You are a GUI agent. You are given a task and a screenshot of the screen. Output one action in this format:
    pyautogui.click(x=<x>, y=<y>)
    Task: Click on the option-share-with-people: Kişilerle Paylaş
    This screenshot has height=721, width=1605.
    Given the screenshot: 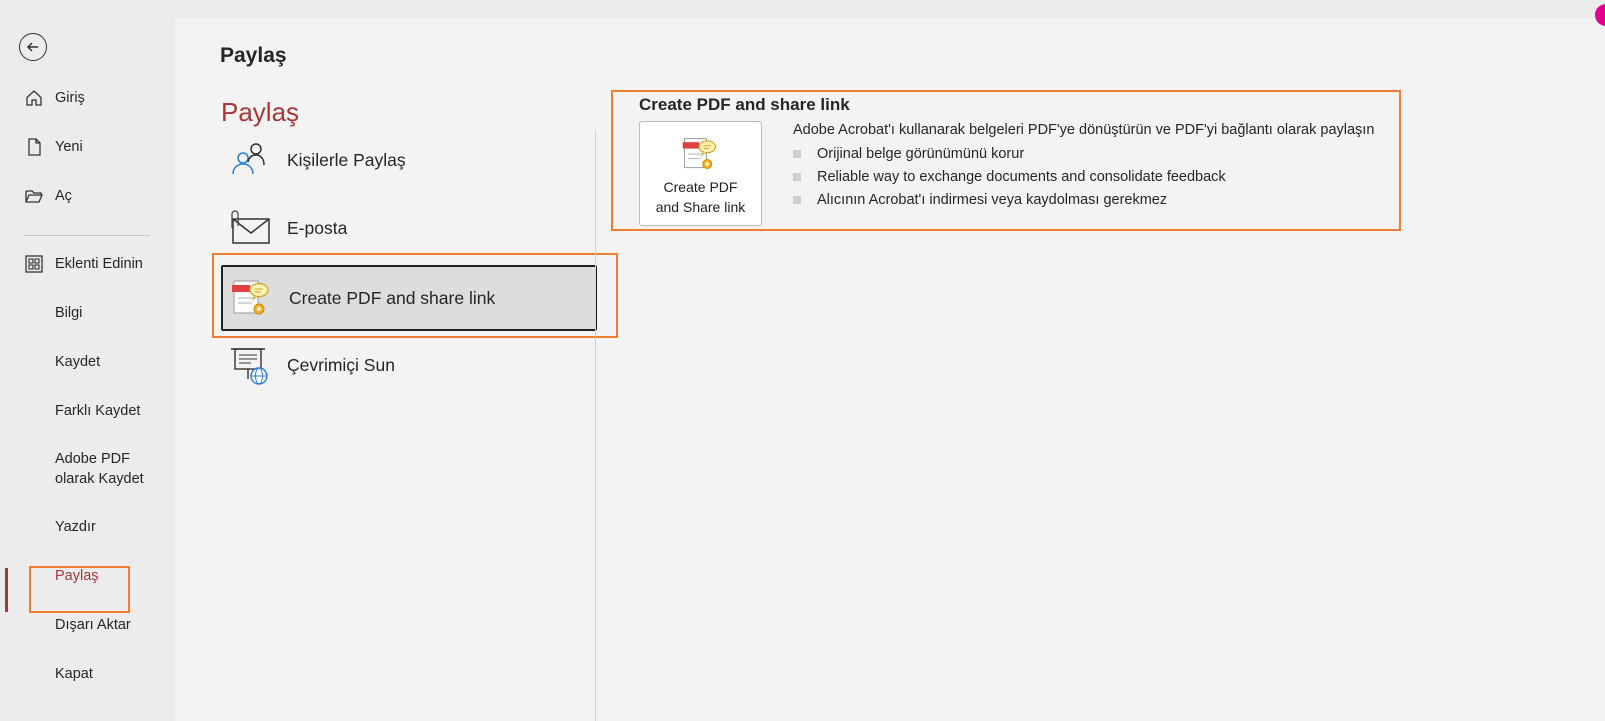 What is the action you would take?
    pyautogui.click(x=409, y=160)
    